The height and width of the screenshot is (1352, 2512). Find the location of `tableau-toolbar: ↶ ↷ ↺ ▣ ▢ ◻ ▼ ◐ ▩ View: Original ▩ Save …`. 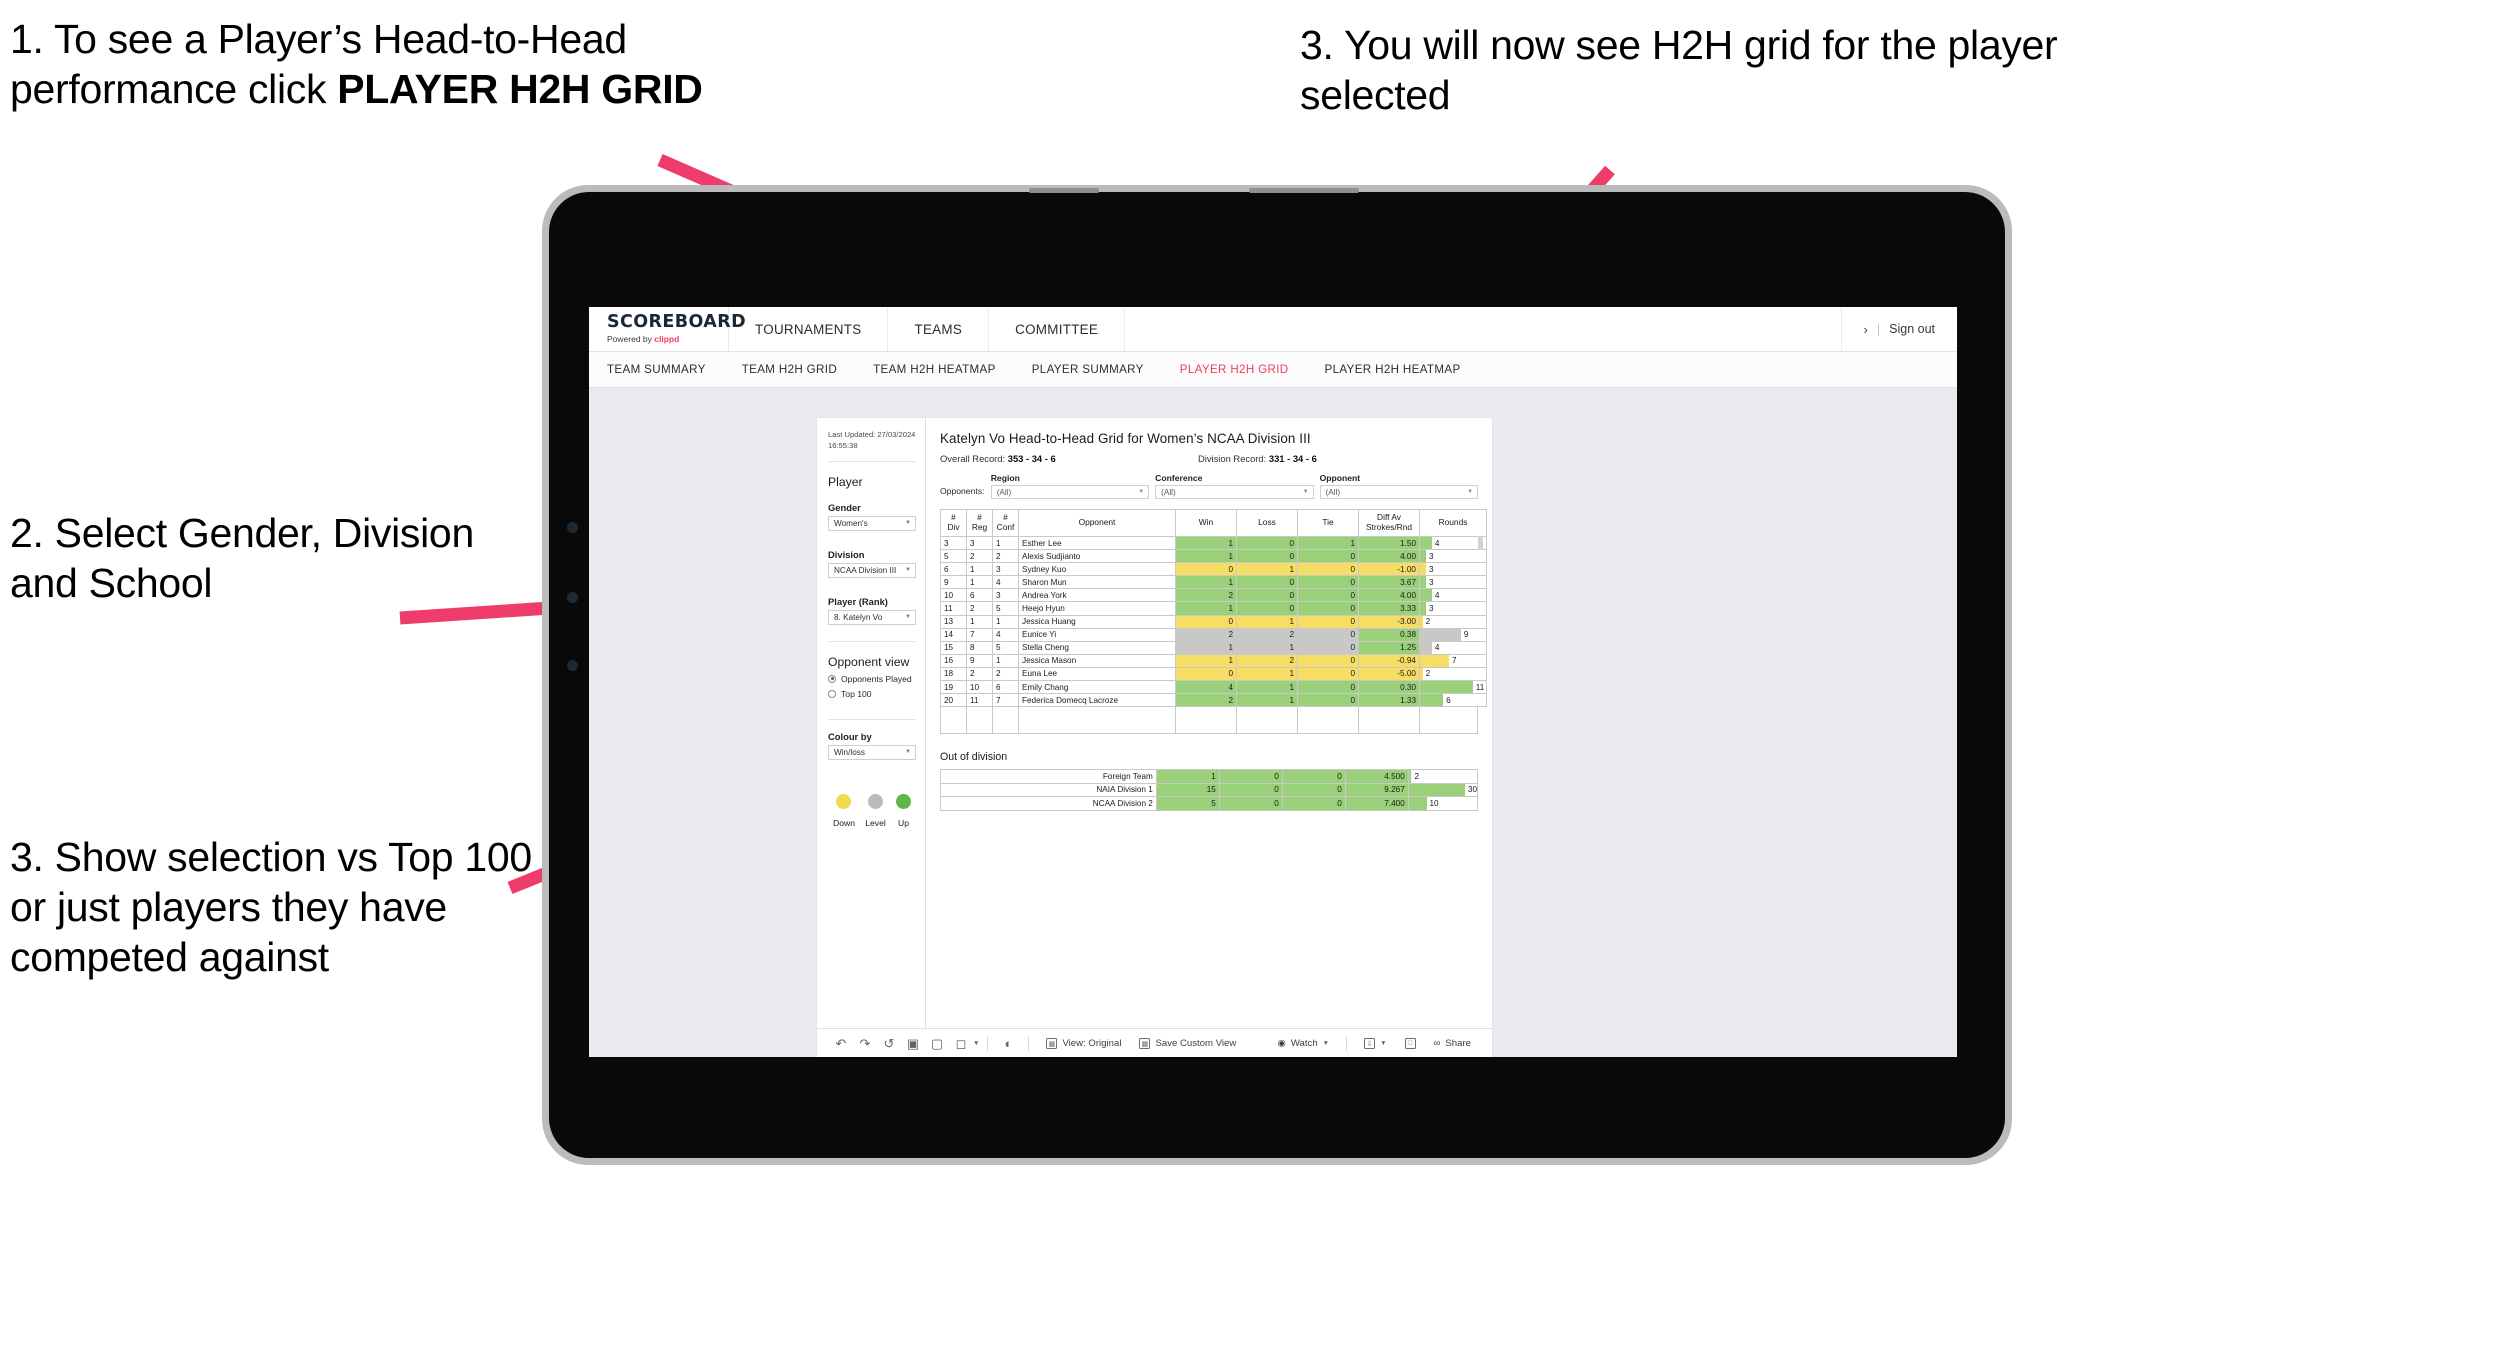

tableau-toolbar: ↶ ↷ ↺ ▣ ▢ ◻ ▼ ◐ ▩ View: Original ▩ Save … is located at coordinates (1154, 1042).